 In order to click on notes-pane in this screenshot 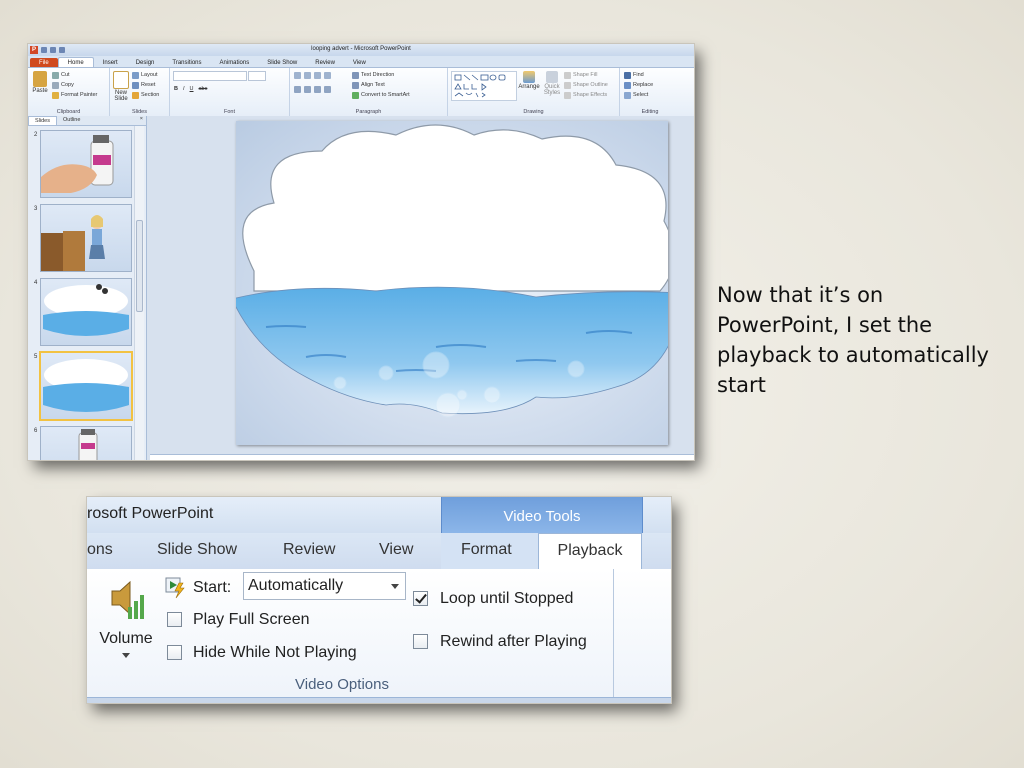, I will do `click(422, 457)`.